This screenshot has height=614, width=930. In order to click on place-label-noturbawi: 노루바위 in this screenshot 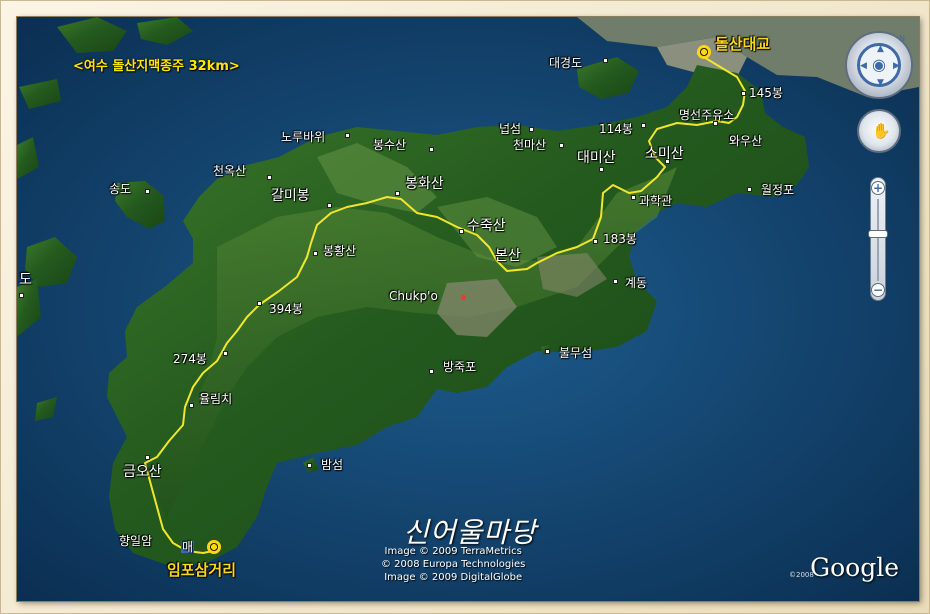, I will do `click(303, 137)`.